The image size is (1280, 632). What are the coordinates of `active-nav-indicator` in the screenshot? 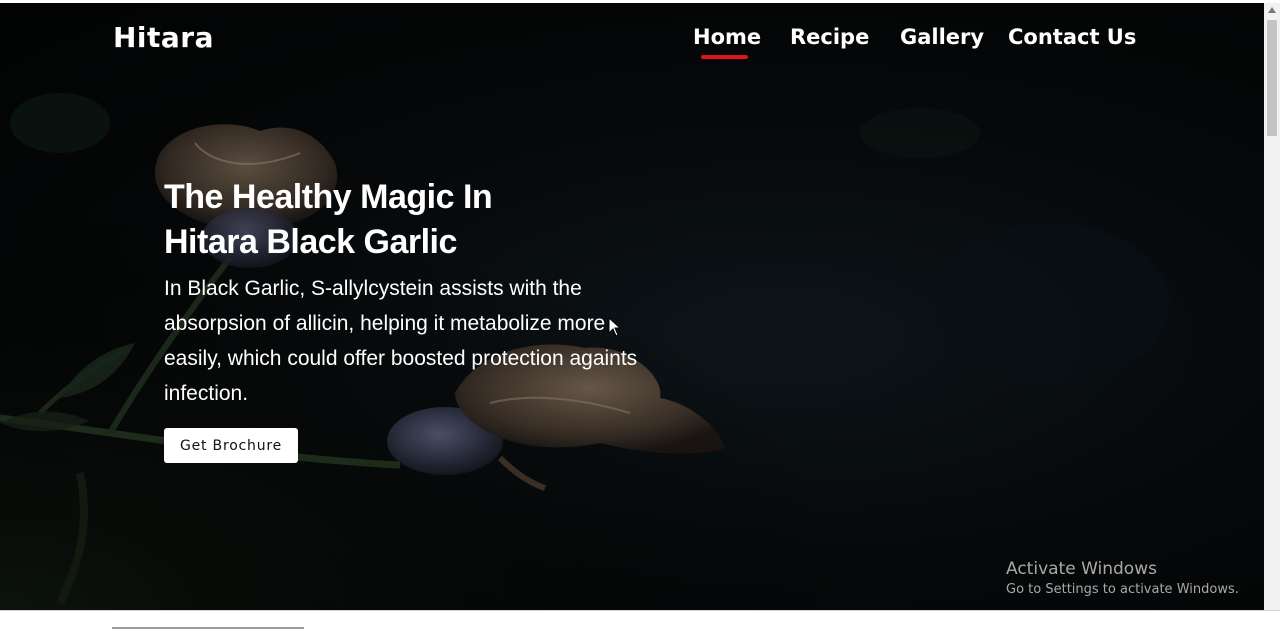 It's located at (724, 57).